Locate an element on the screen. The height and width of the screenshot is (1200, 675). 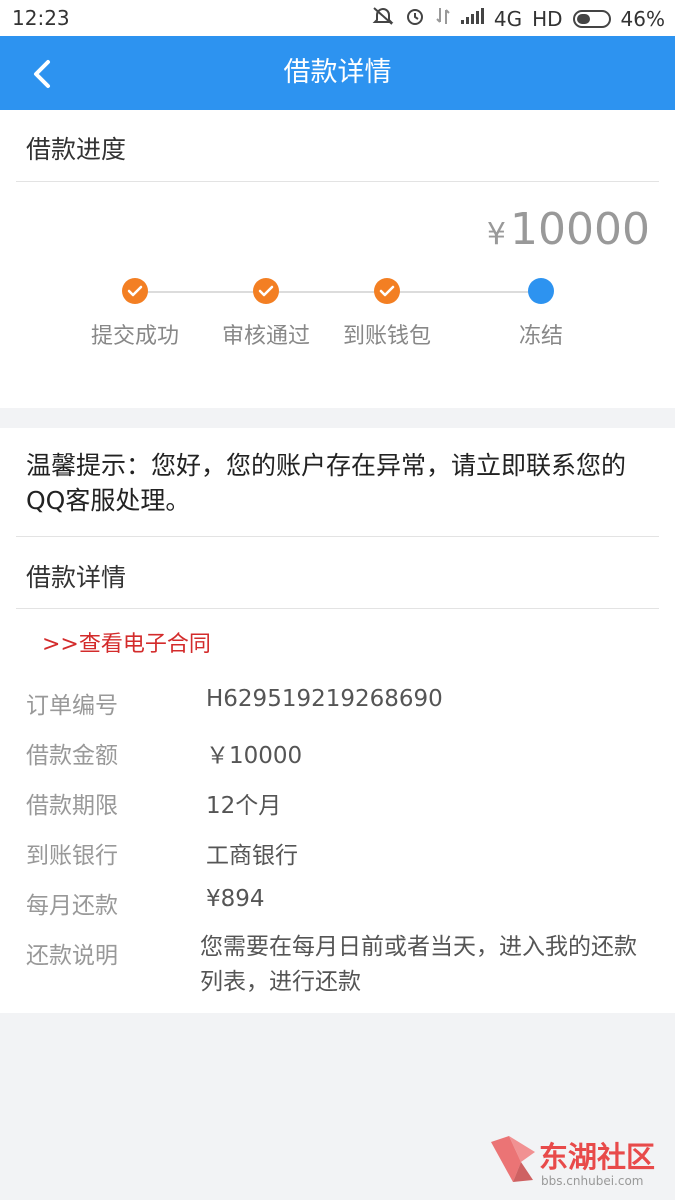
detail-label: 还款说明 is located at coordinates (72, 956).